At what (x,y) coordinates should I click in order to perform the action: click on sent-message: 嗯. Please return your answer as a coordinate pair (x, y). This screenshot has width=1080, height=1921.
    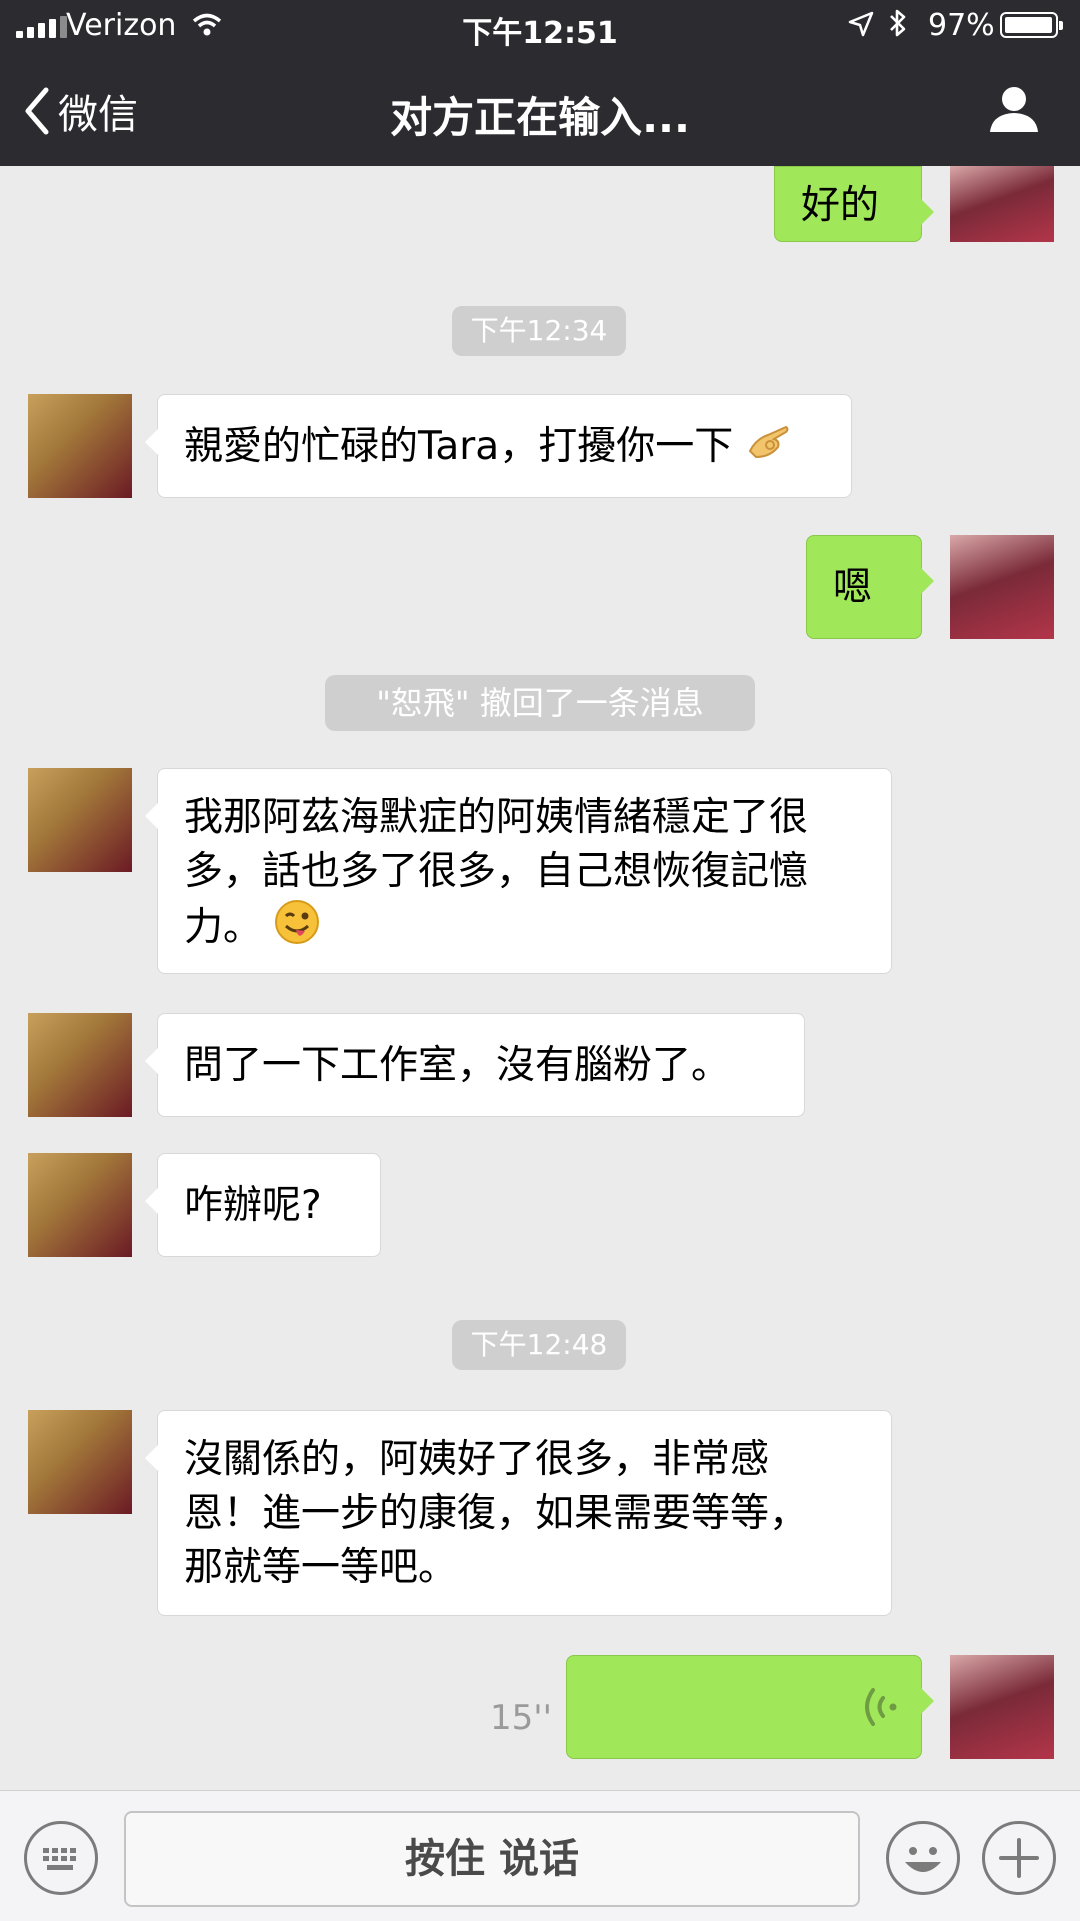
    Looking at the image, I should click on (870, 587).